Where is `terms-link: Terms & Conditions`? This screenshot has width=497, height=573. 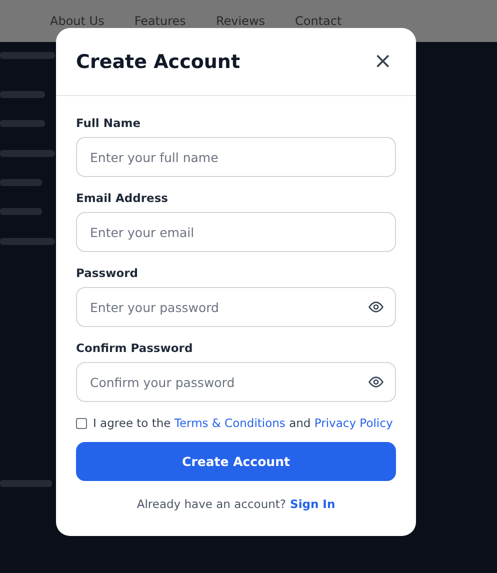
terms-link: Terms & Conditions is located at coordinates (230, 423).